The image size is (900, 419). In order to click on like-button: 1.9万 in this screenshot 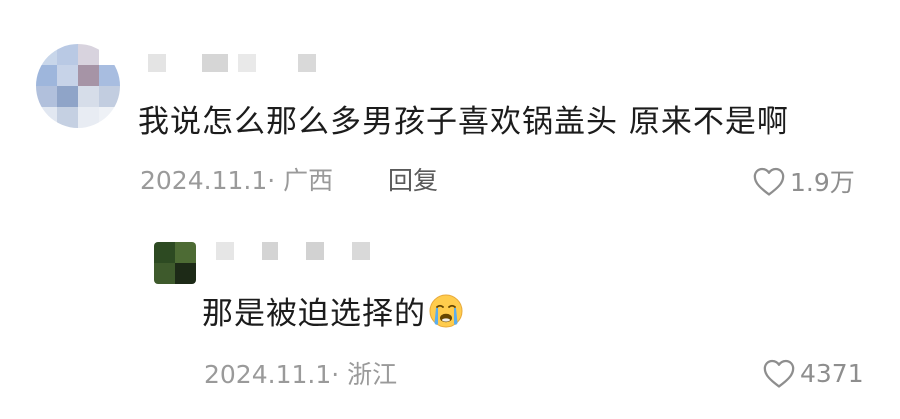, I will do `click(803, 181)`.